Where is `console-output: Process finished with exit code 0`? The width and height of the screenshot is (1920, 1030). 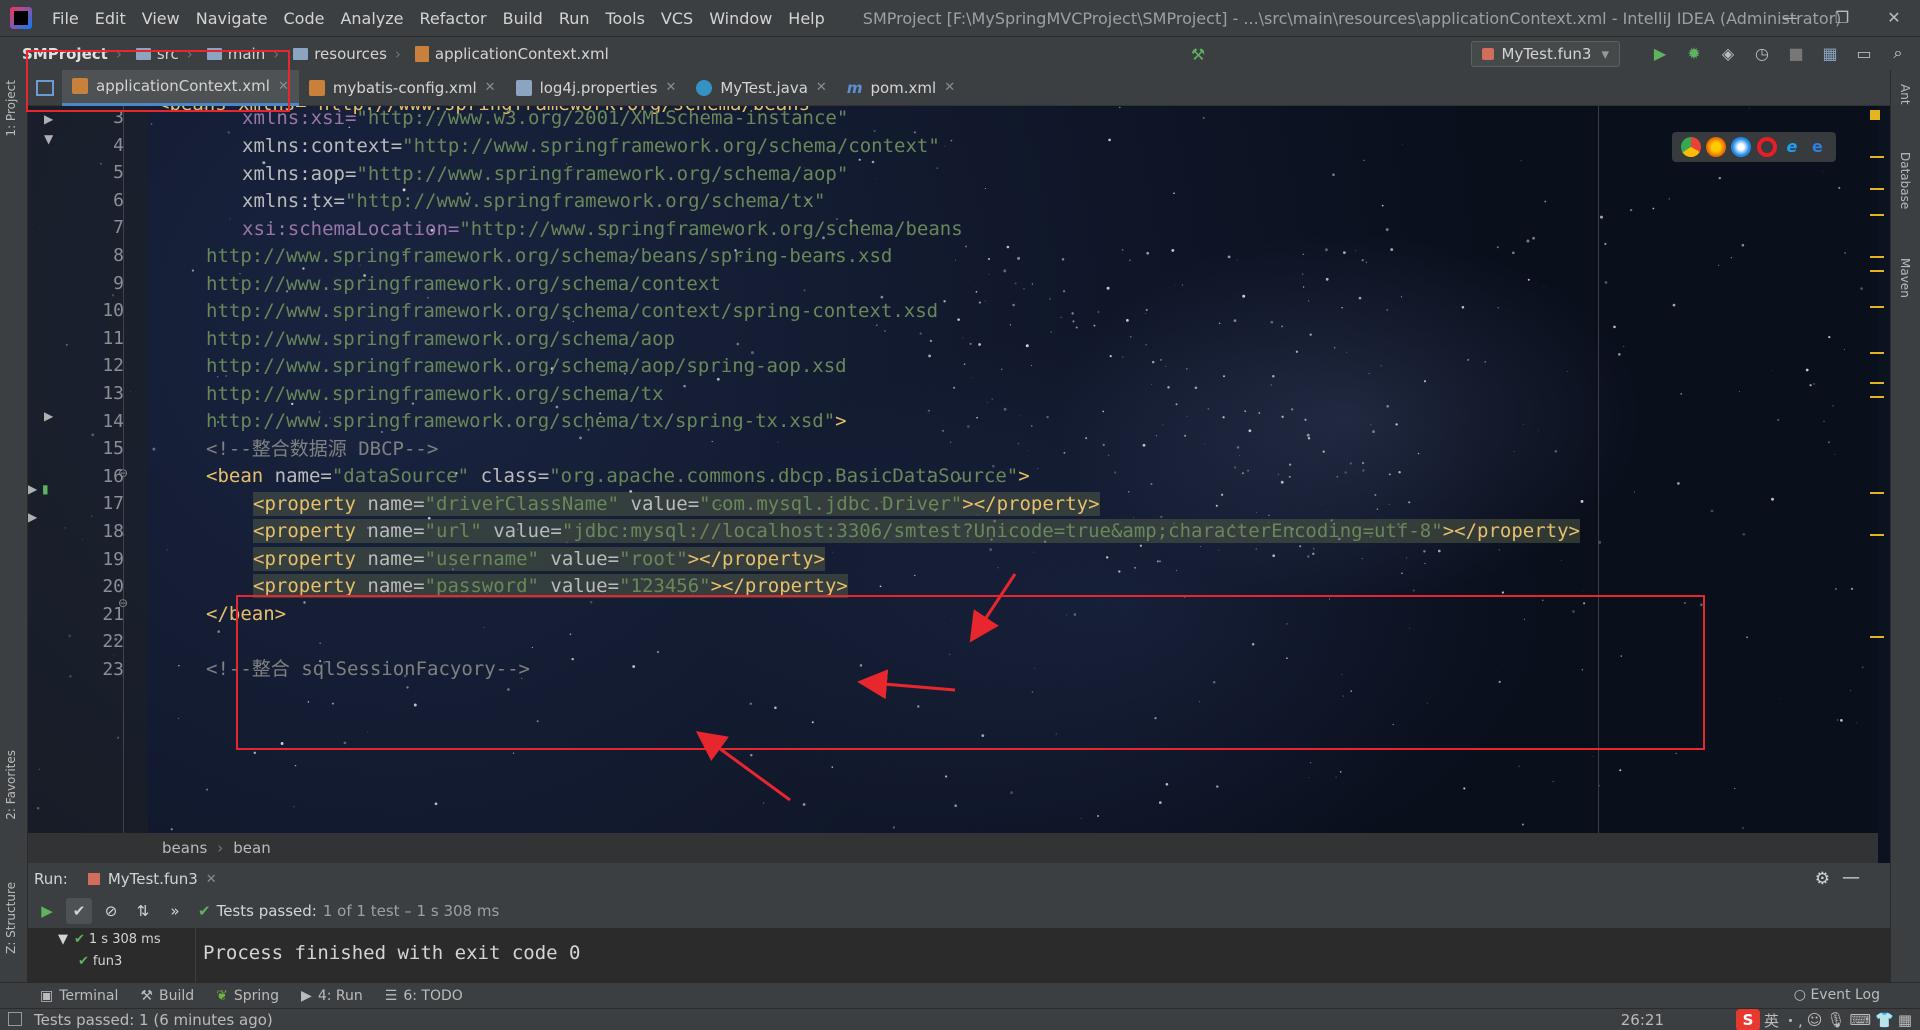 console-output: Process finished with exit code 0 is located at coordinates (392, 946).